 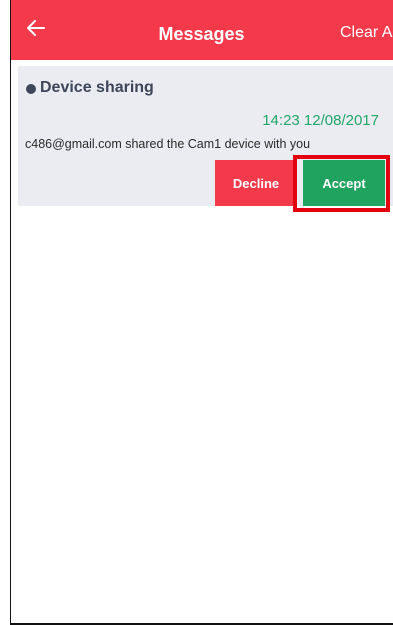 I want to click on notification-title: Device sharing, so click(x=97, y=87).